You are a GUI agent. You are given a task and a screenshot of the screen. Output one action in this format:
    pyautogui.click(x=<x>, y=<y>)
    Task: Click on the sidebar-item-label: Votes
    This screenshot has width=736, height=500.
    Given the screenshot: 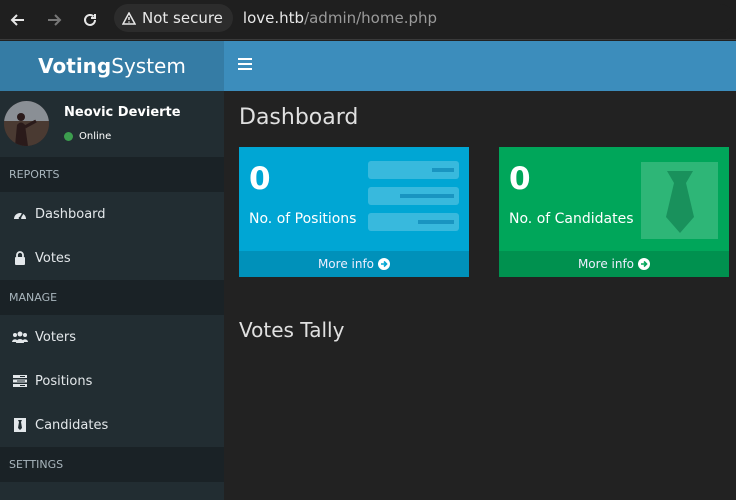 What is the action you would take?
    pyautogui.click(x=53, y=258)
    